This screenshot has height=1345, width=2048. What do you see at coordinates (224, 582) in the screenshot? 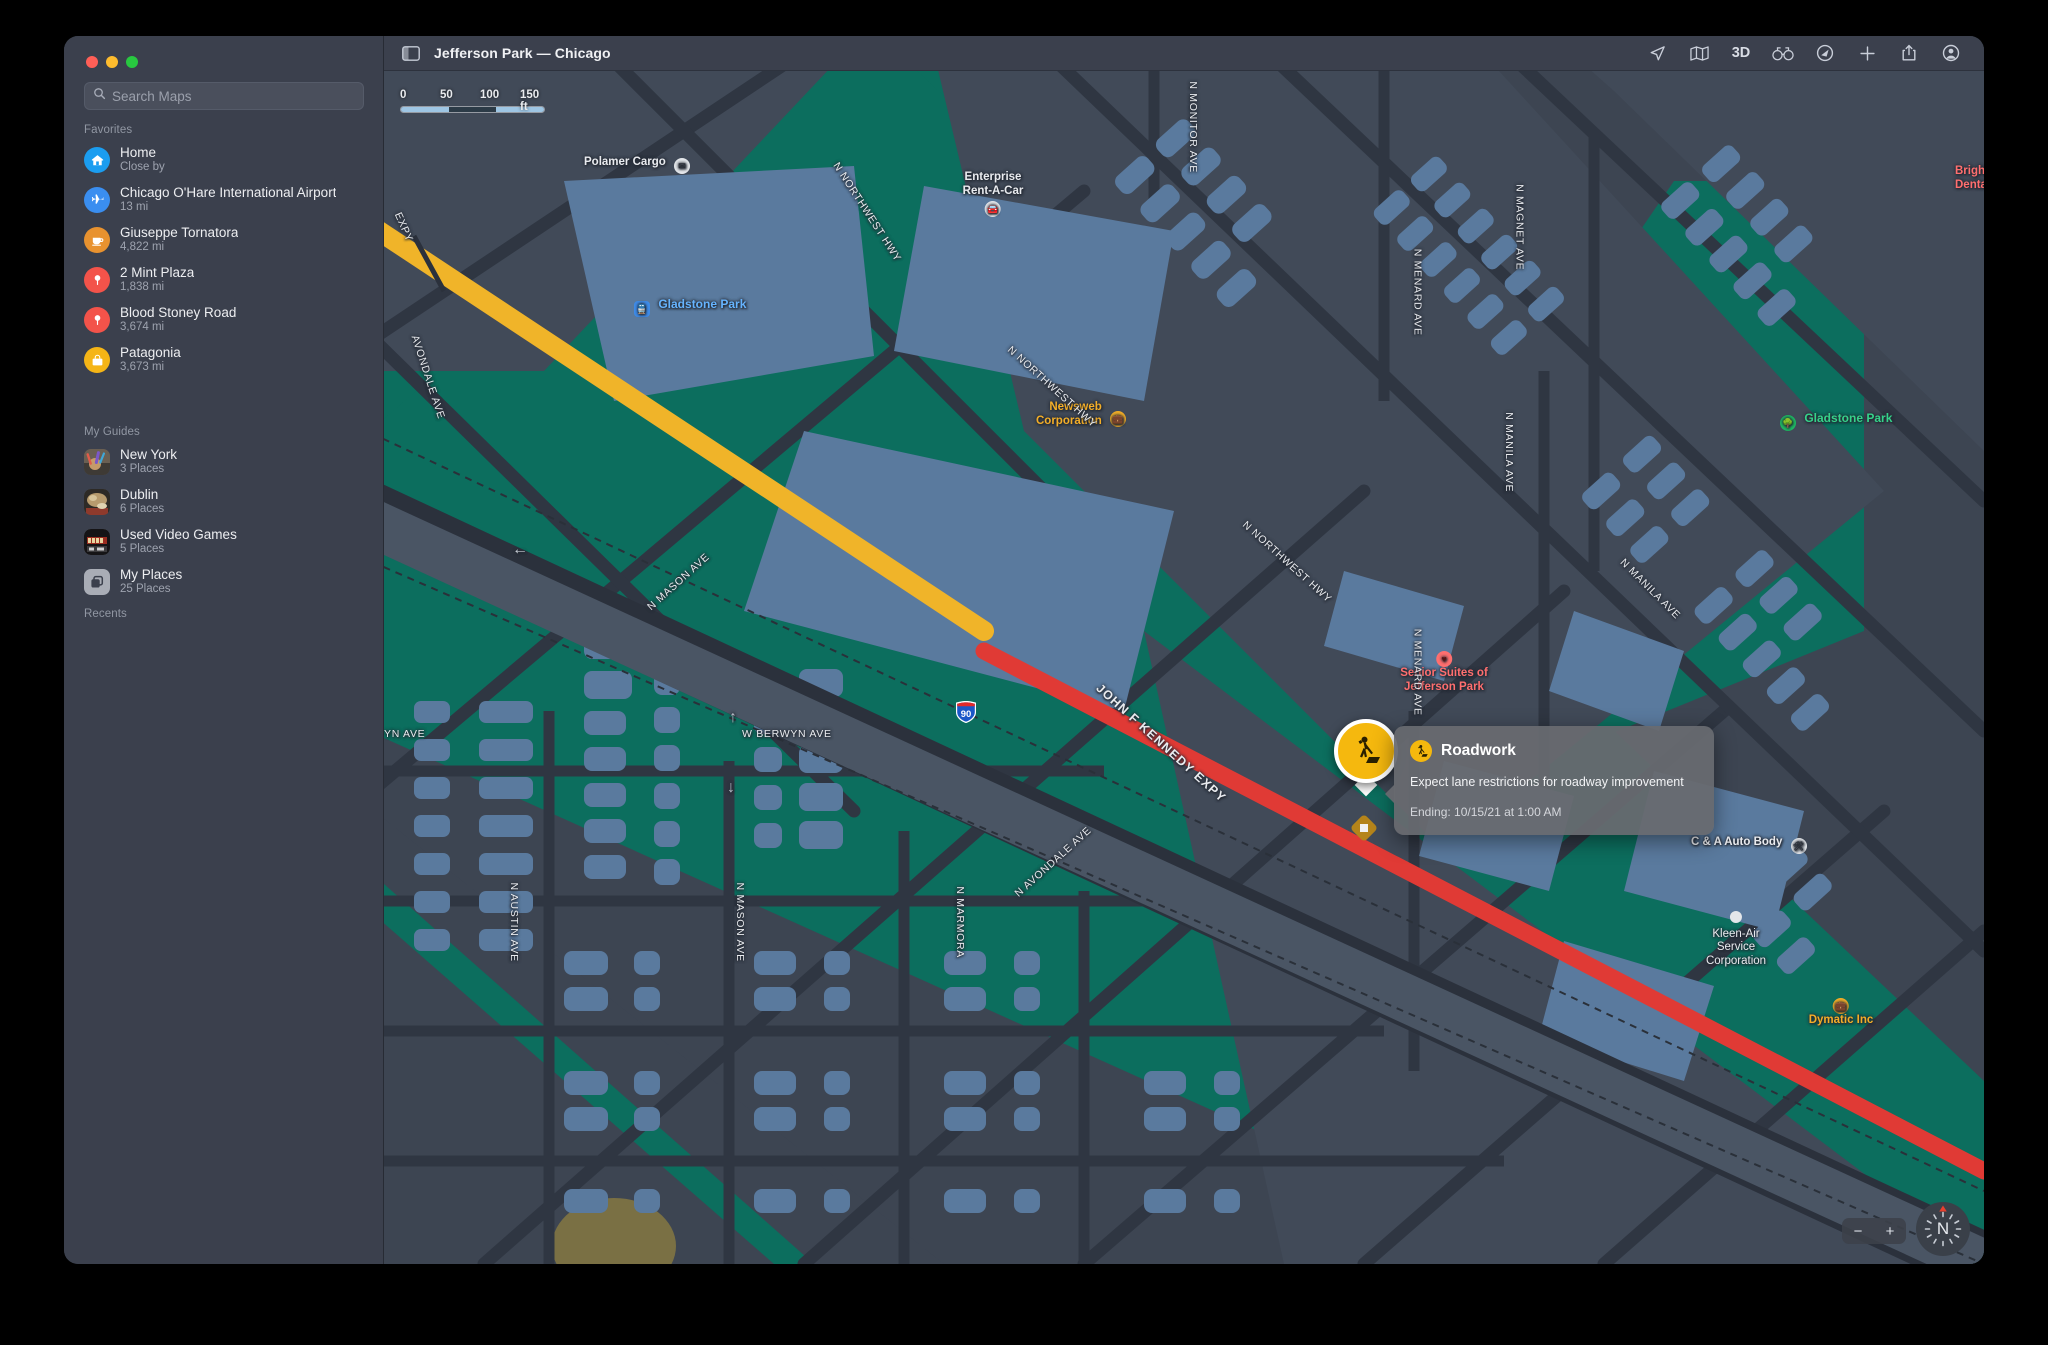
I see `sidebar-item-my-places: My Places 25 Places` at bounding box center [224, 582].